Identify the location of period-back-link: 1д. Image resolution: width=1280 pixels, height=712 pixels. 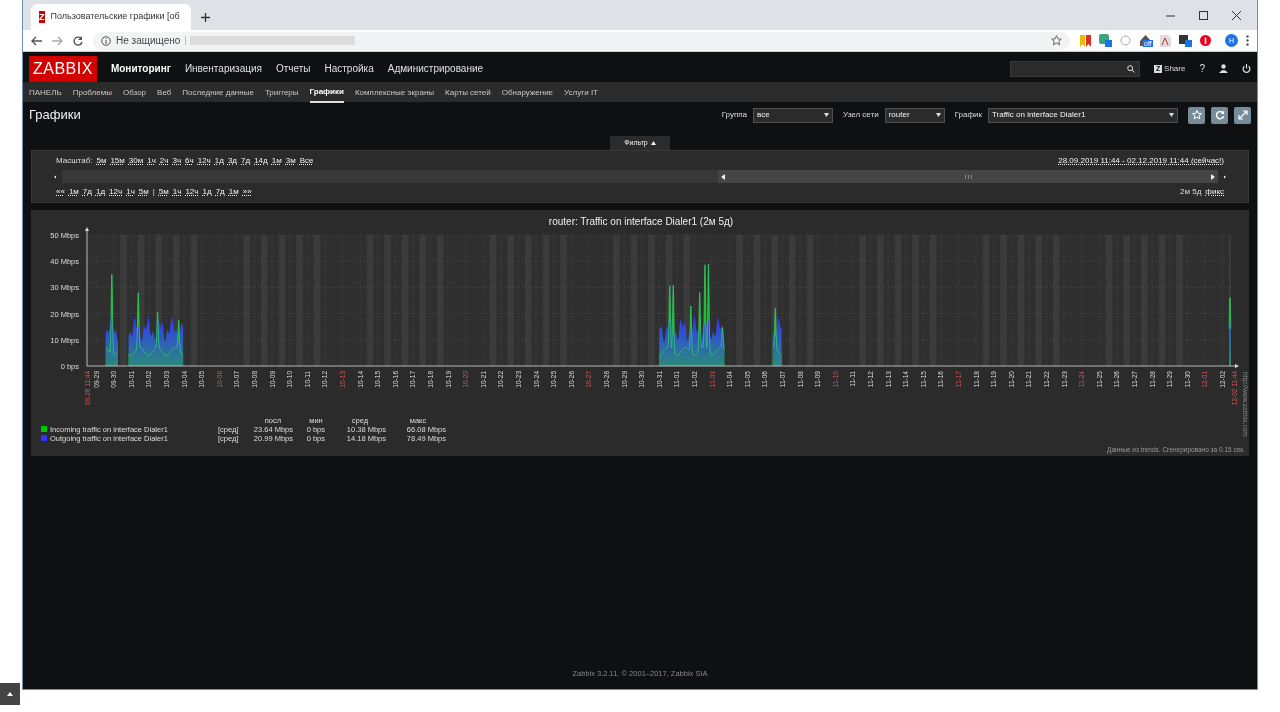
(101, 192).